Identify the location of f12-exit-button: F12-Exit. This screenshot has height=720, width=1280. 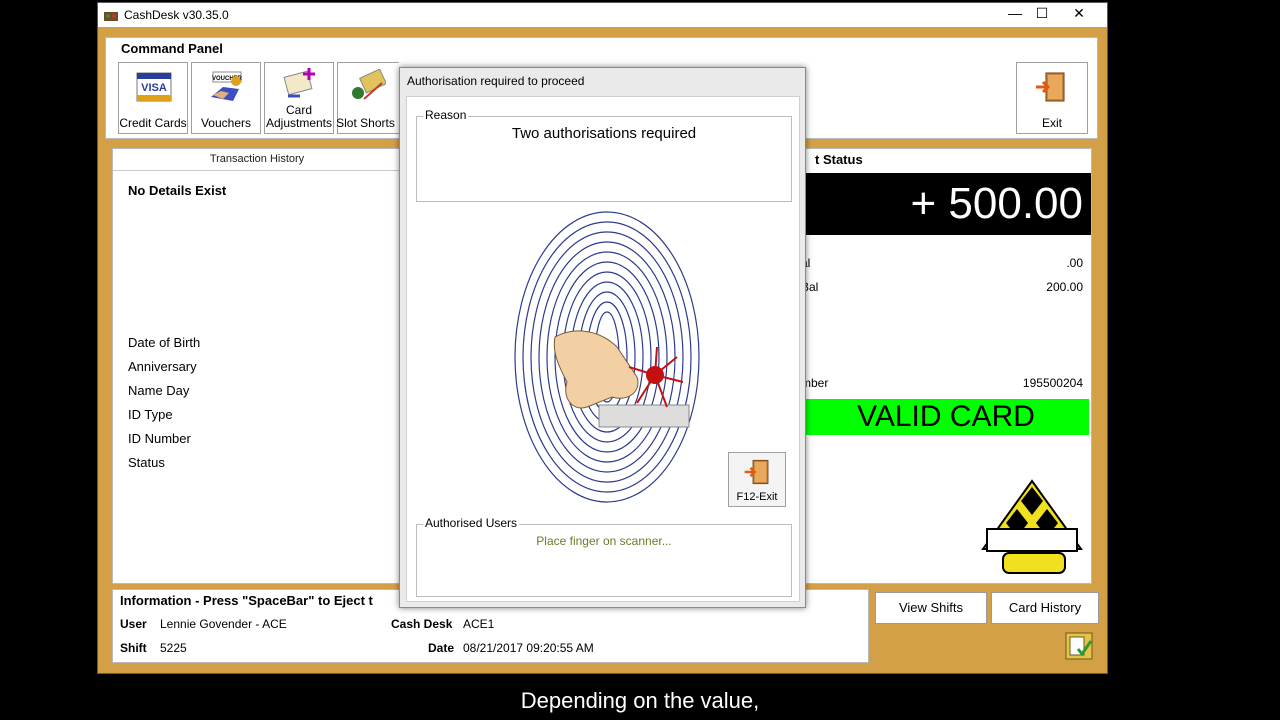
(757, 479).